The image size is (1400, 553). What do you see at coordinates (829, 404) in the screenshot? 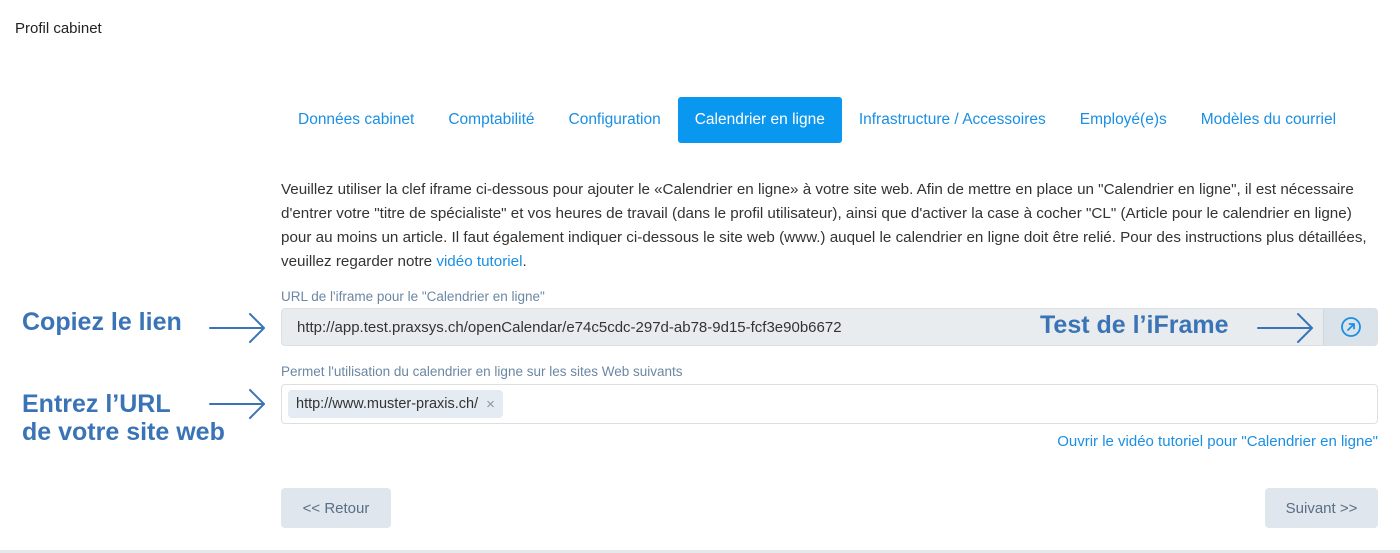
I see `allowed-sites-input: http://www.muster-praxis.ch/ ×` at bounding box center [829, 404].